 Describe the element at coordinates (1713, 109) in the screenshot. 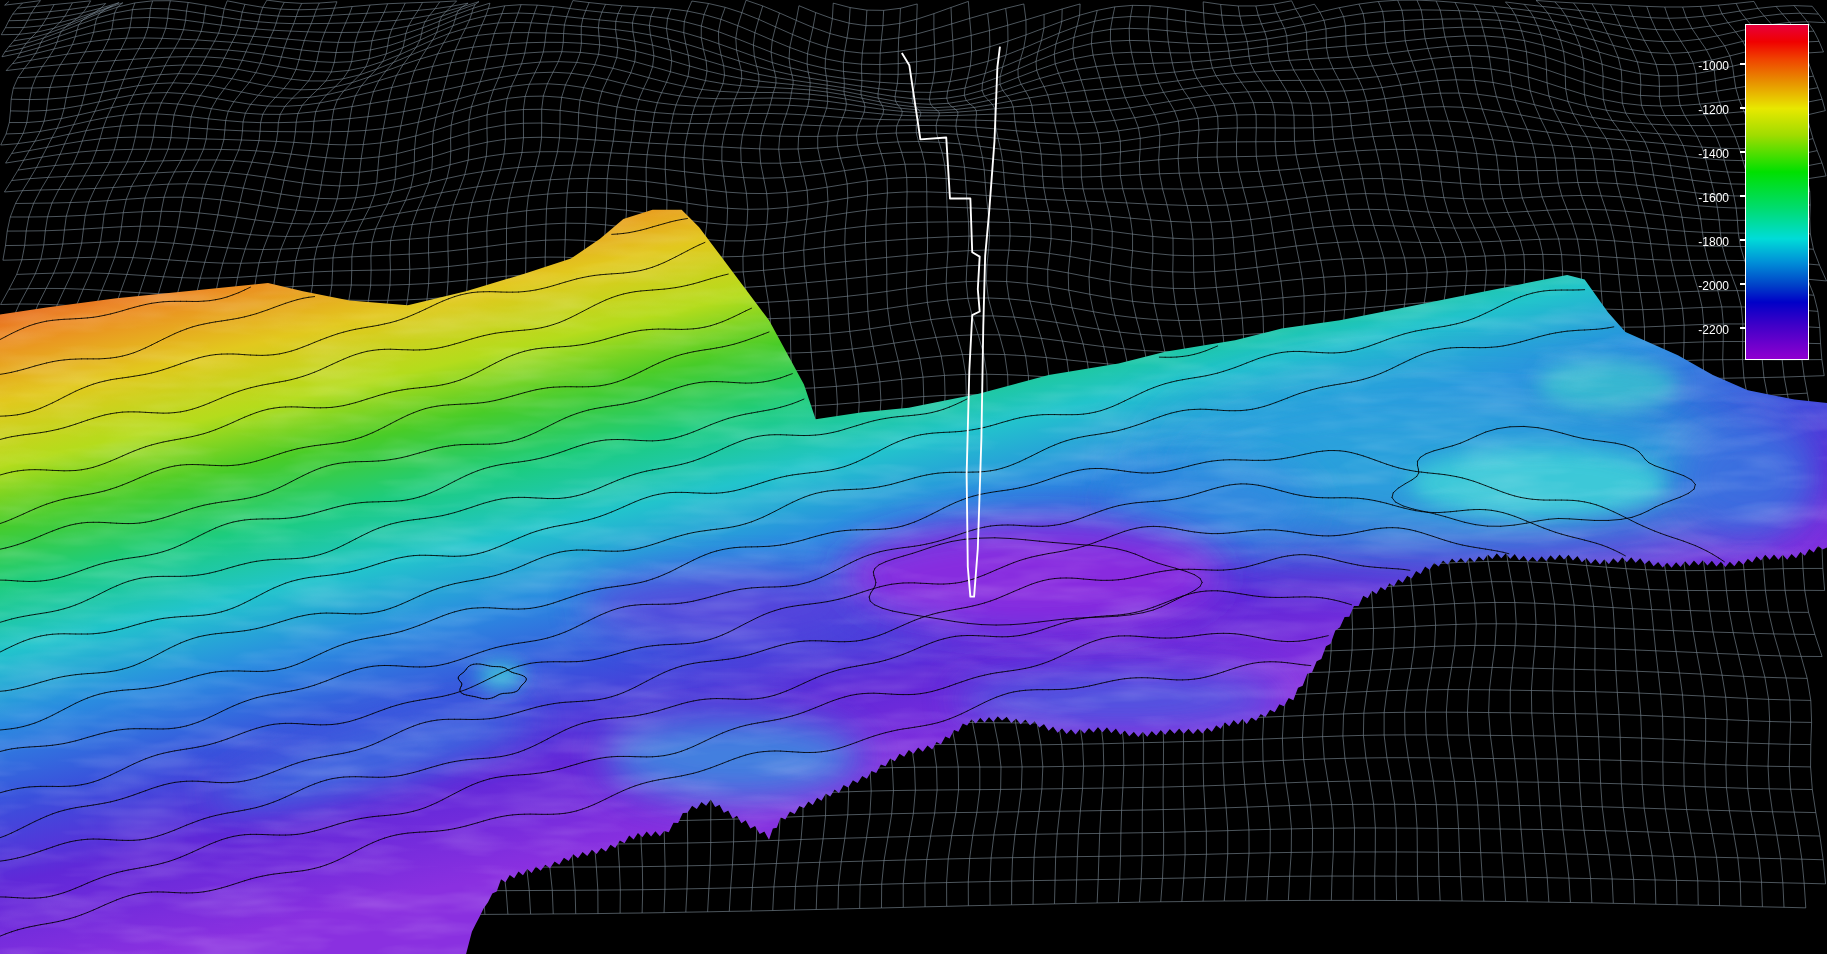

I see `scale-label: -1200` at that location.